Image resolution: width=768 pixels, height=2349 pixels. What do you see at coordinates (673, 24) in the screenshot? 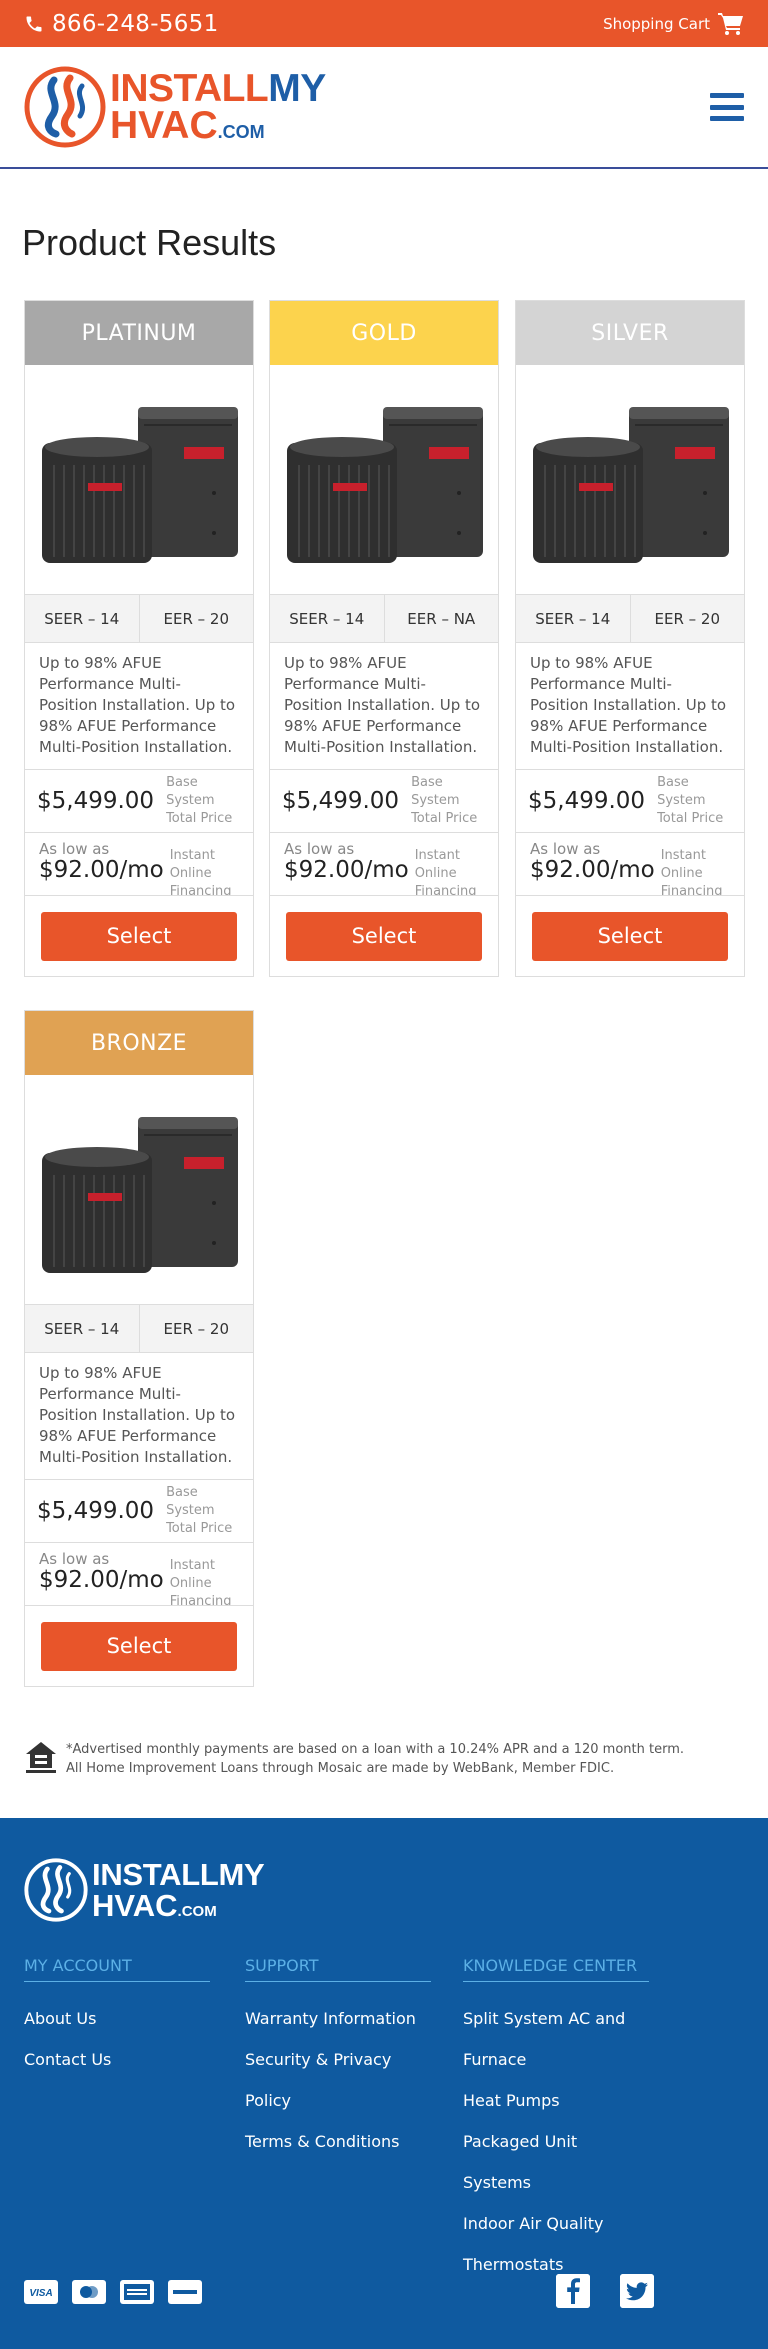
I see `shopping-cart-link: Shopping Cart` at bounding box center [673, 24].